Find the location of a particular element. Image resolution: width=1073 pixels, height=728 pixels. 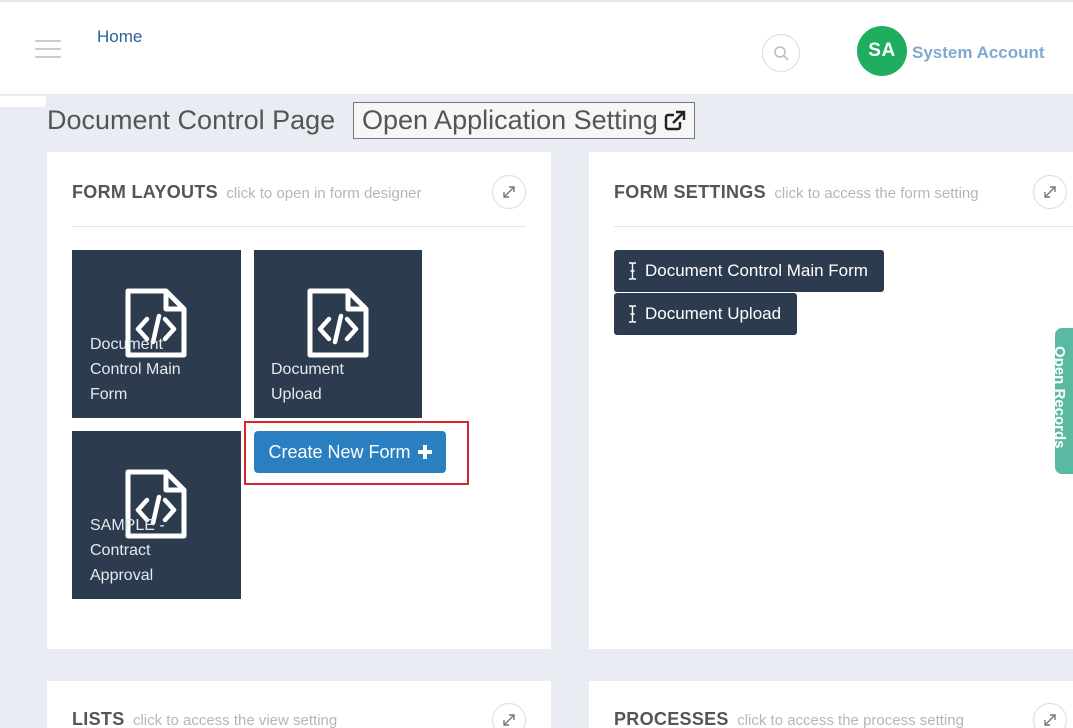

form-setting-label: Document Control Main Form is located at coordinates (756, 270).